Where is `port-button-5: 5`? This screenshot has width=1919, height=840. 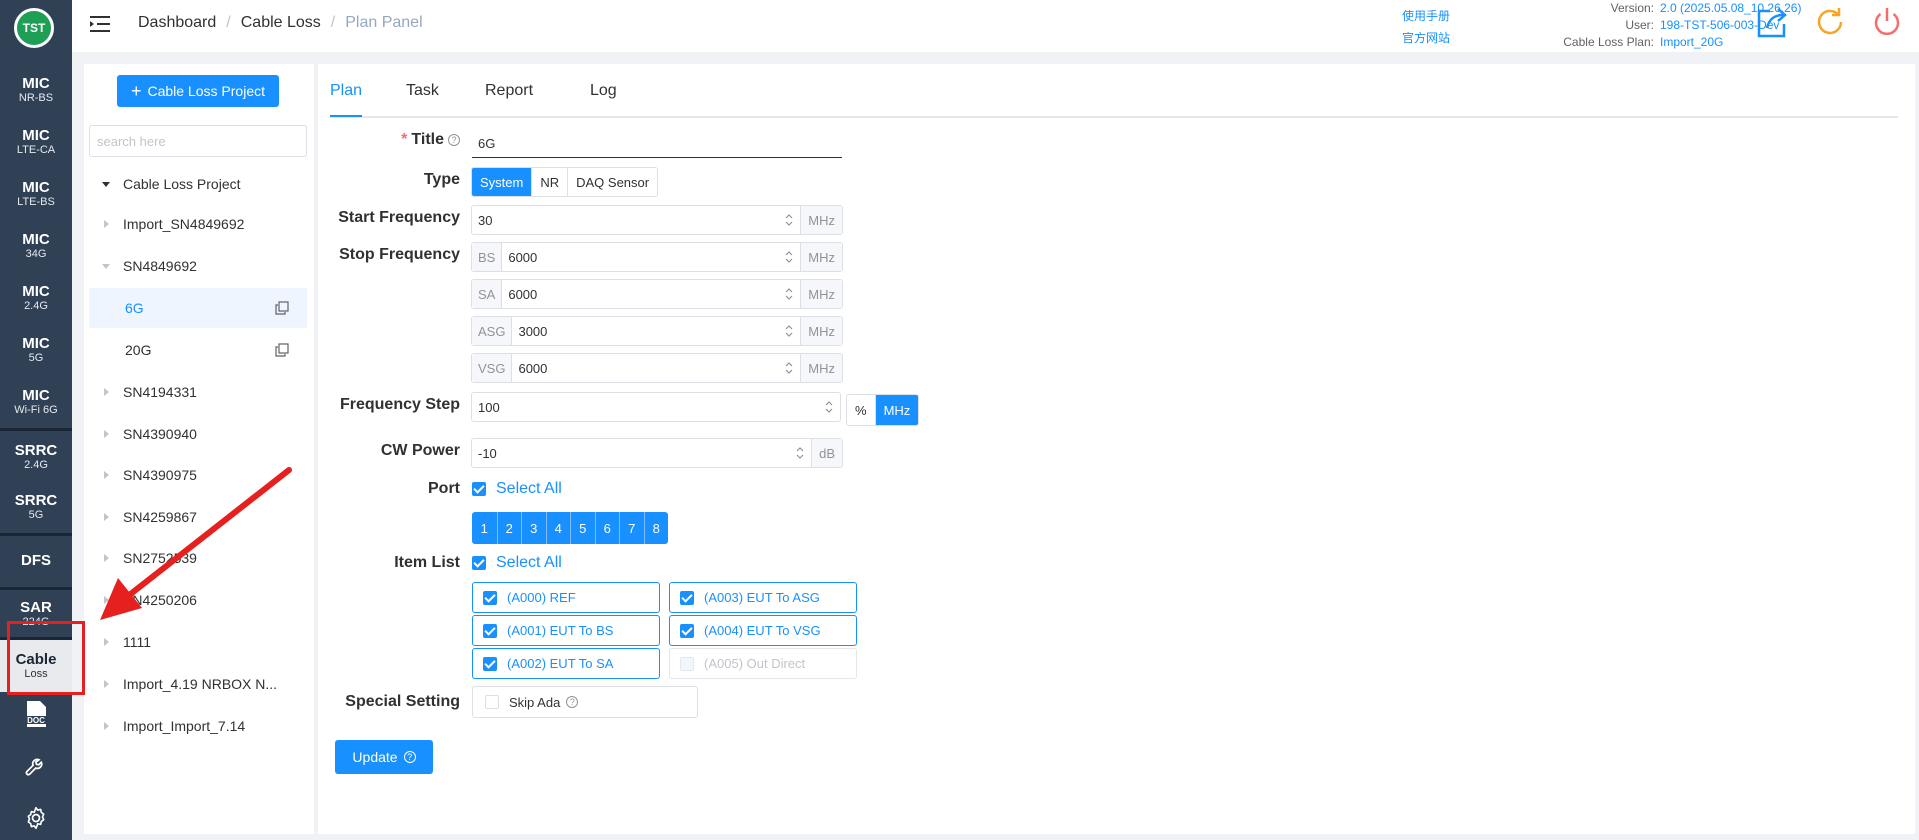 port-button-5: 5 is located at coordinates (582, 528).